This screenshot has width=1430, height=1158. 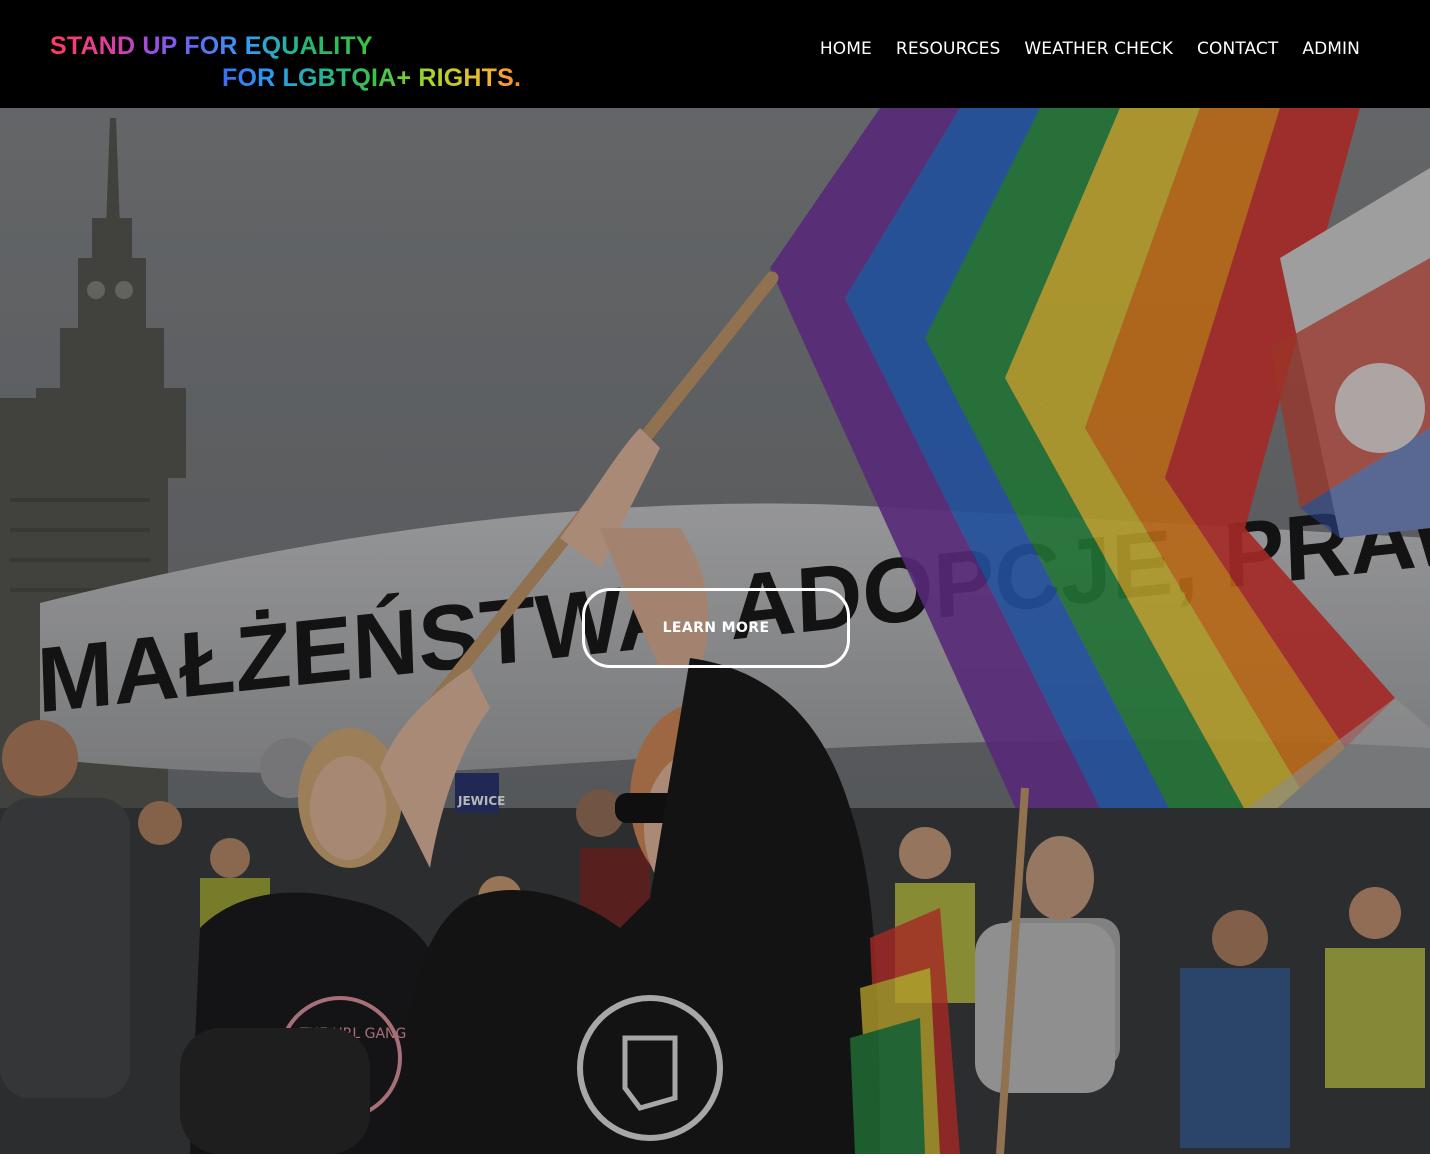 I want to click on logo-line-1: STAND UP FOR EQUALITY, so click(x=211, y=46).